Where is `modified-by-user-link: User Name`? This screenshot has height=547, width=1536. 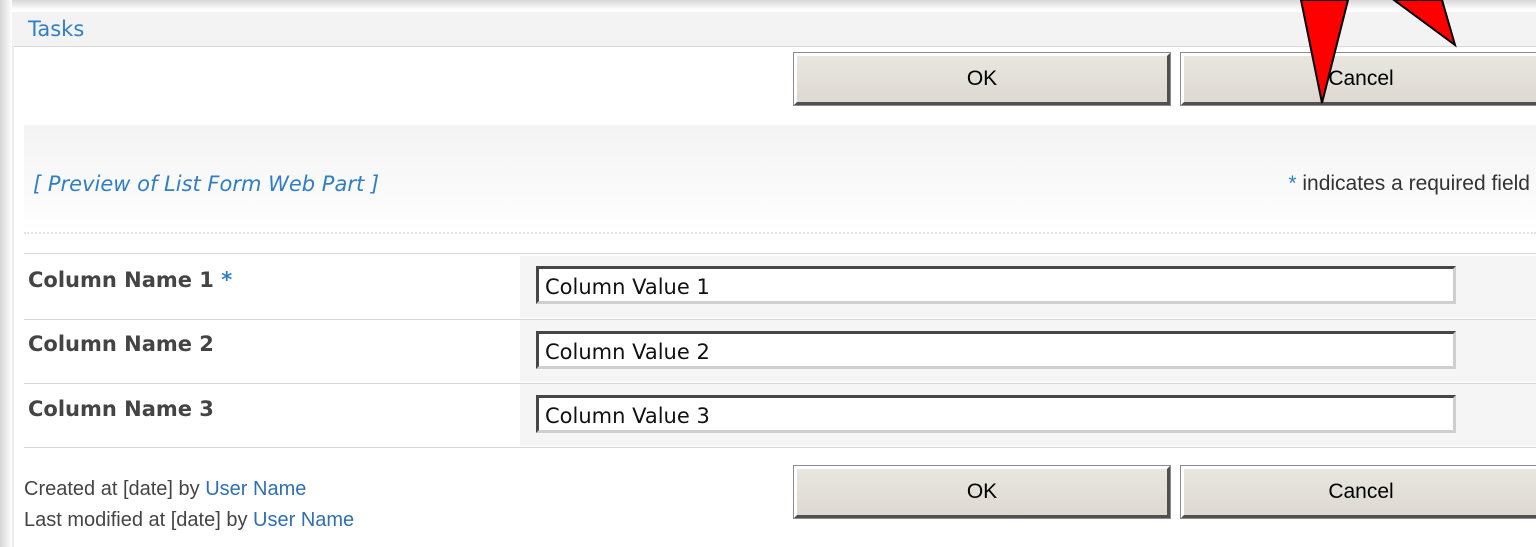
modified-by-user-link: User Name is located at coordinates (303, 520).